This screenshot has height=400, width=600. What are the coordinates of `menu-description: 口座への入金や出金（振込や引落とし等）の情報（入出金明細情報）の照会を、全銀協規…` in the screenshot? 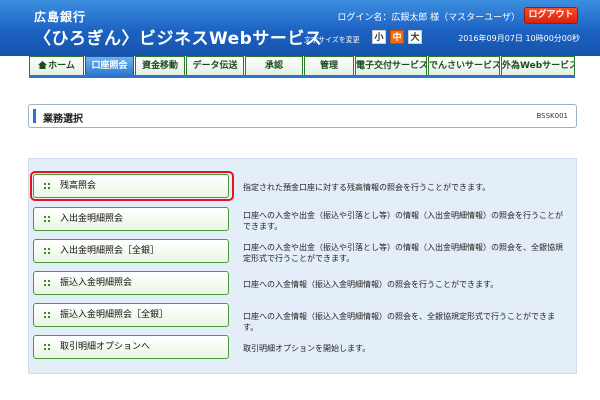 It's located at (403, 253).